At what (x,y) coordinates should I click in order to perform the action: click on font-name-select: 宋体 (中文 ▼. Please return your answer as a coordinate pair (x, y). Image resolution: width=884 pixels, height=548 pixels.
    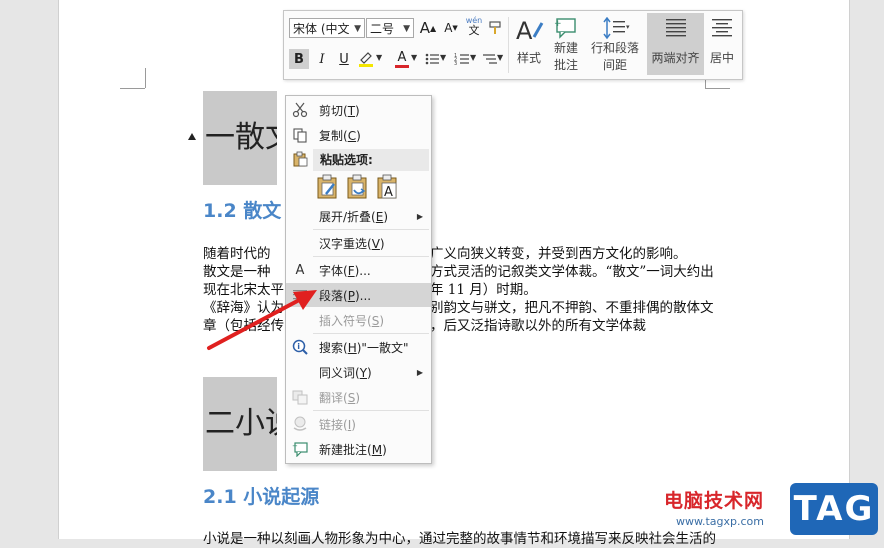
    Looking at the image, I should click on (327, 28).